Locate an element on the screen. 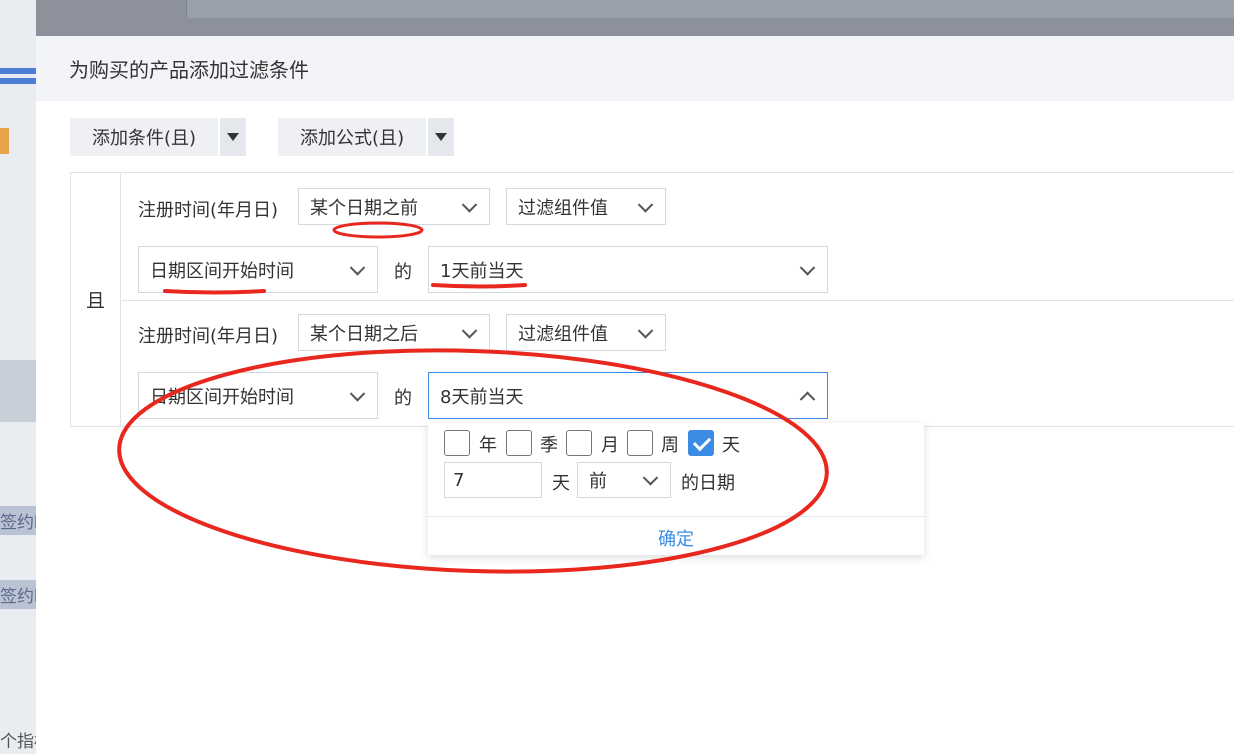 The height and width of the screenshot is (754, 1234). dialog-title: 为购买的产品添加过滤条件 is located at coordinates (189, 70).